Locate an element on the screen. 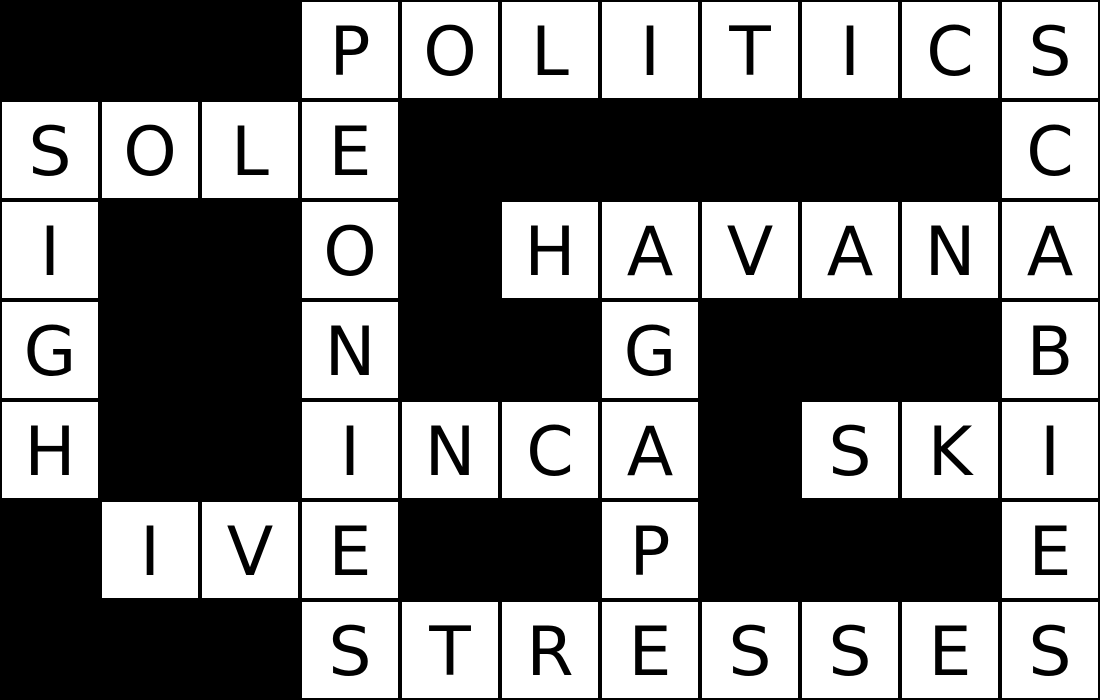  cell-letter: B is located at coordinates (1050, 352).